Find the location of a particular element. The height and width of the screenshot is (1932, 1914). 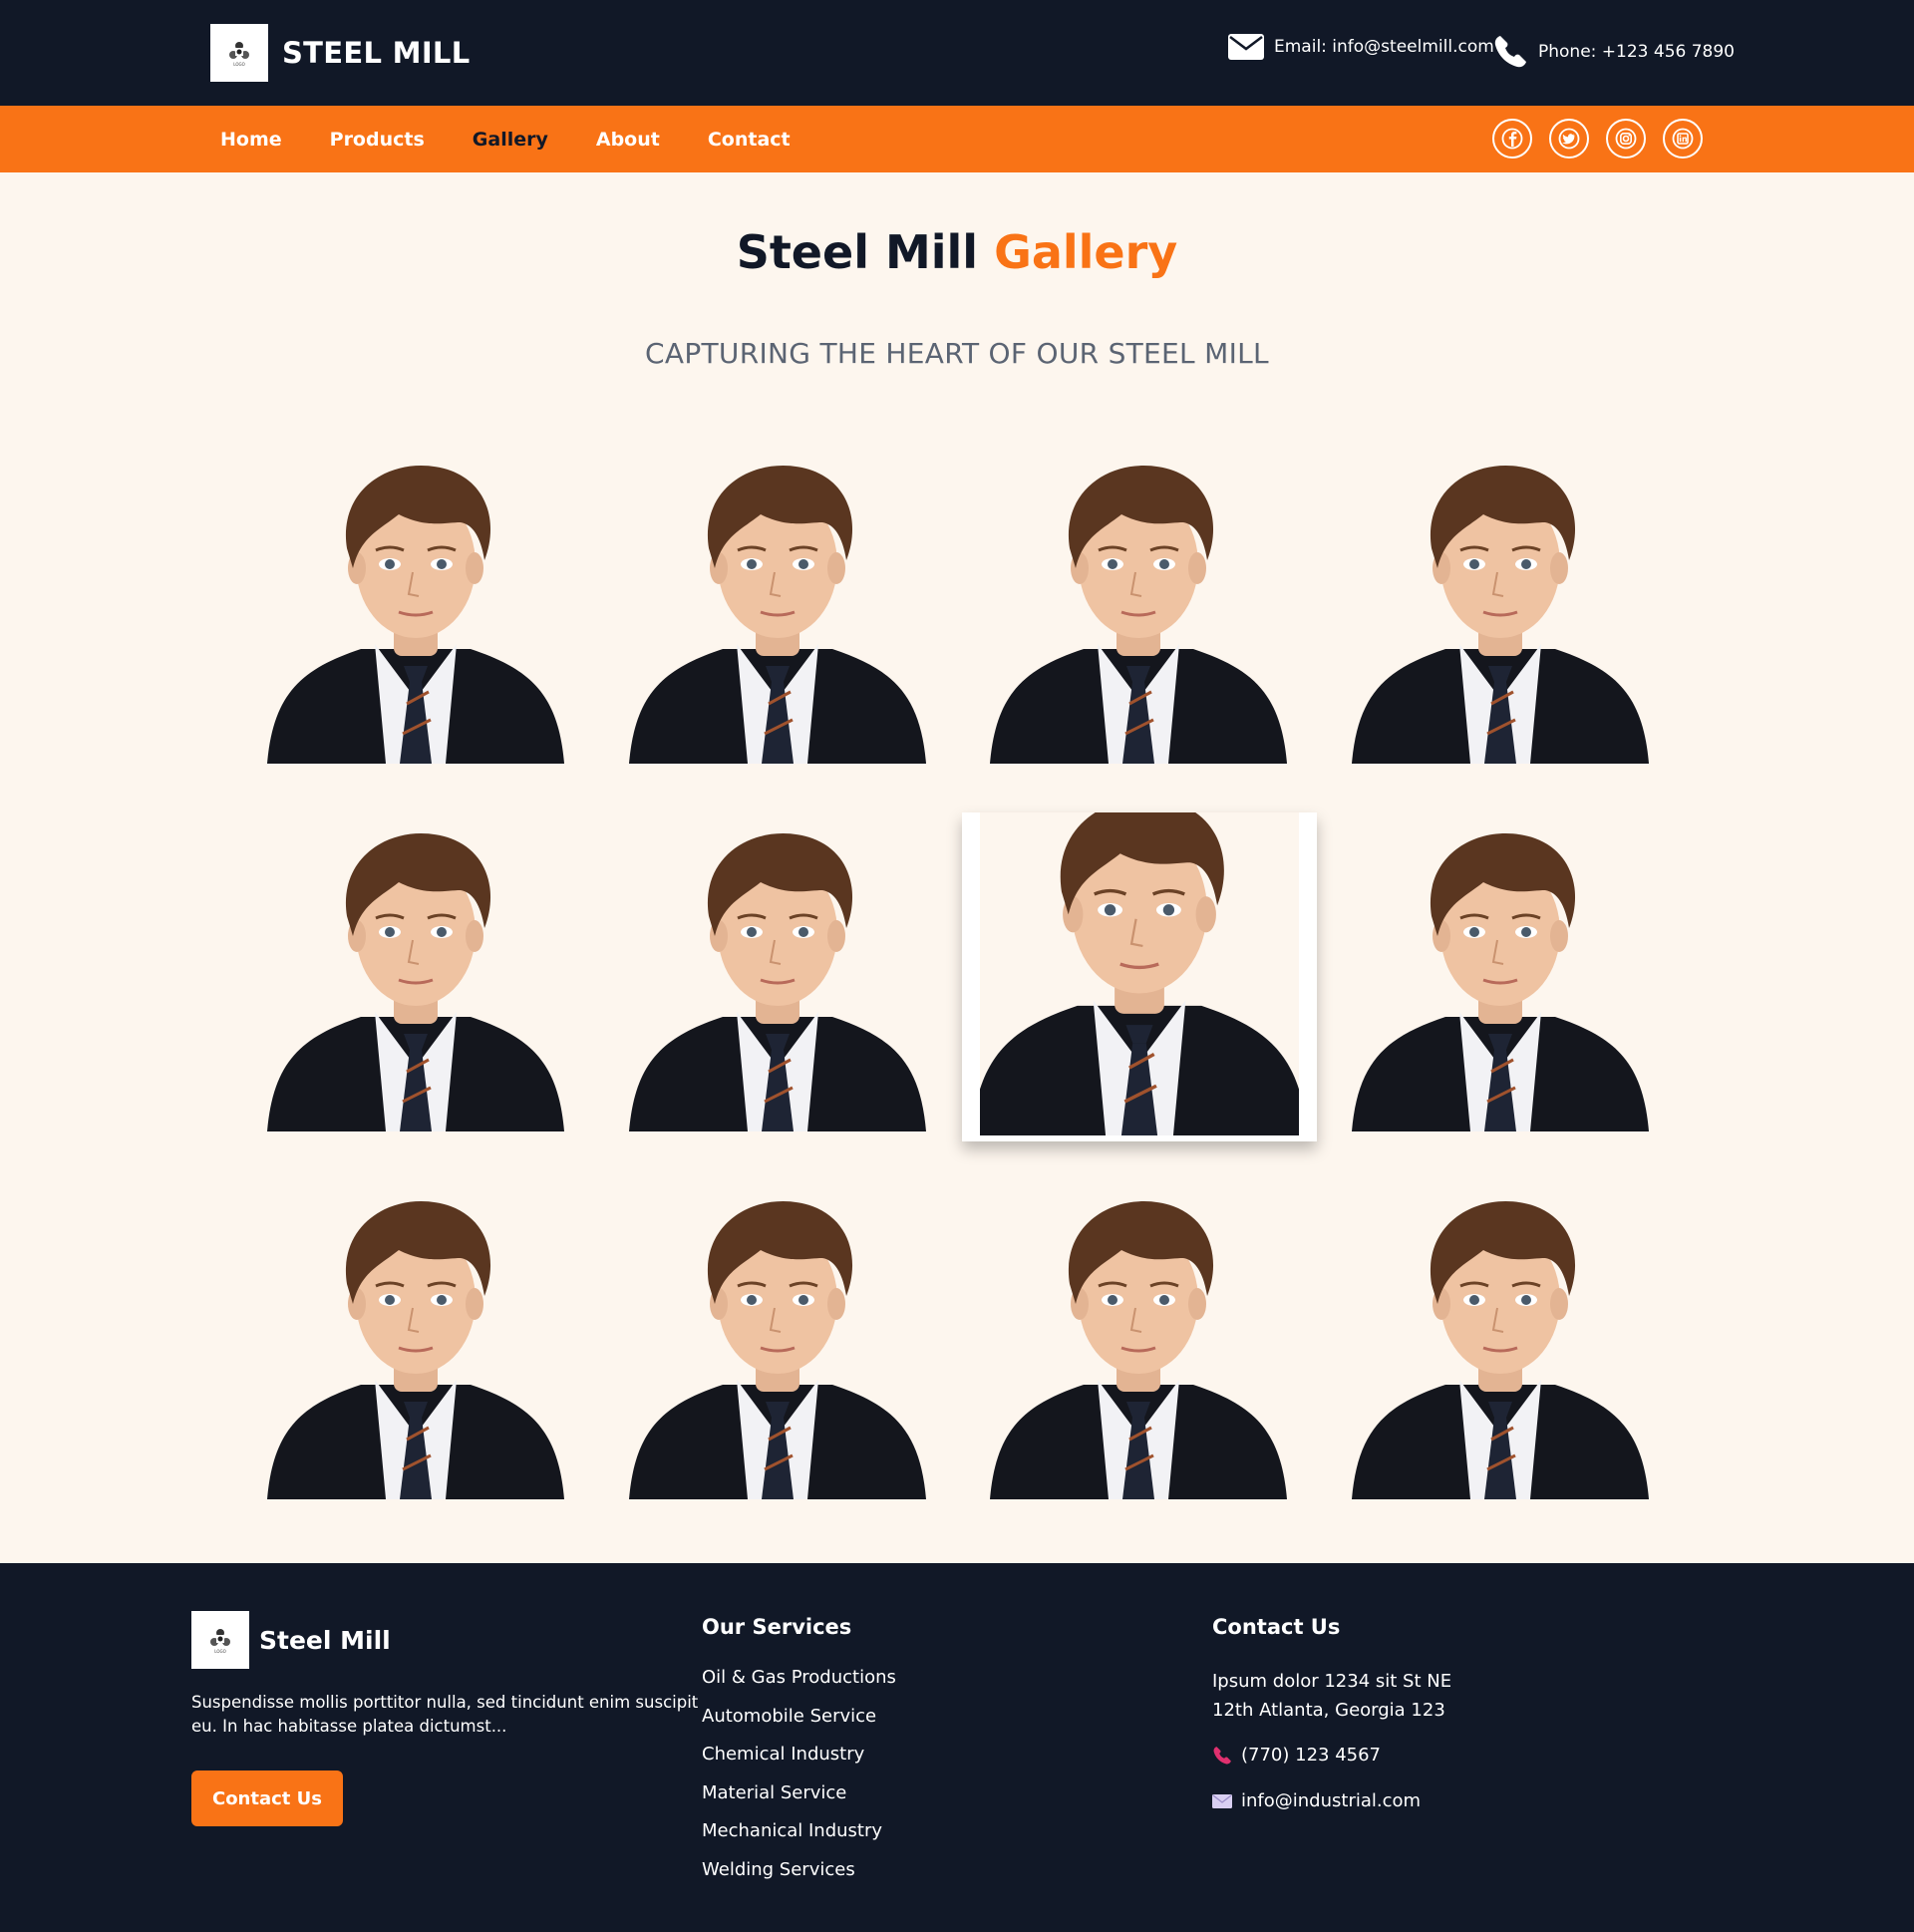

header-email: Email: info@steelmill.com is located at coordinates (1361, 47).